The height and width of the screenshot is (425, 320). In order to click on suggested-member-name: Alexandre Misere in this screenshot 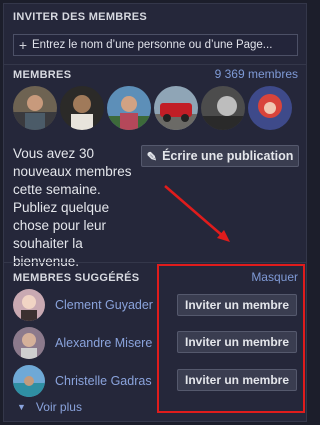, I will do `click(115, 343)`.